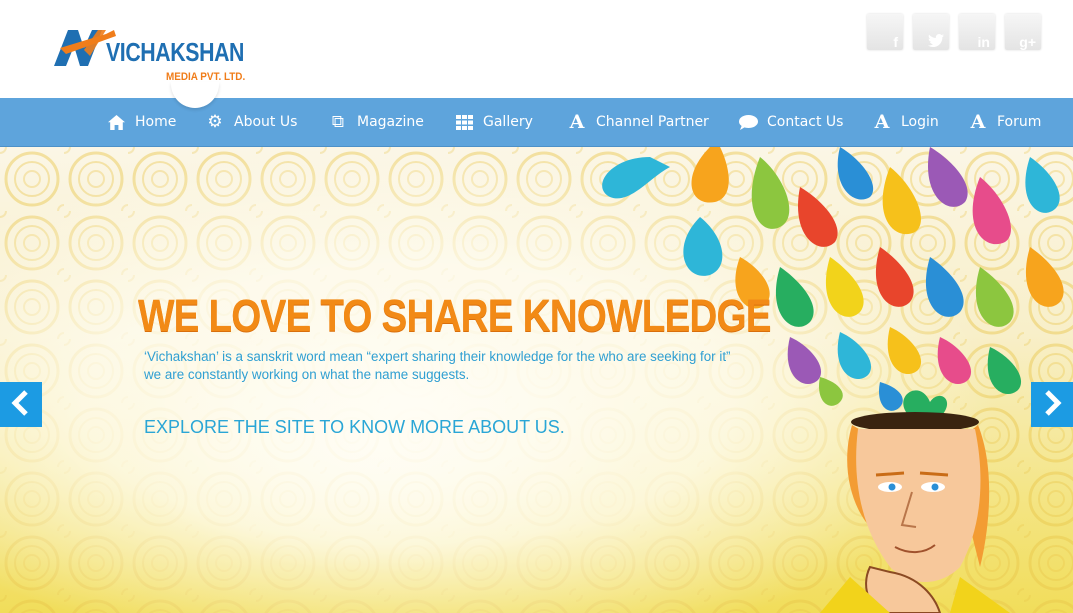  What do you see at coordinates (455, 315) in the screenshot?
I see `hero-headline: WE LOVE TO SHARE KNOWLEDGE` at bounding box center [455, 315].